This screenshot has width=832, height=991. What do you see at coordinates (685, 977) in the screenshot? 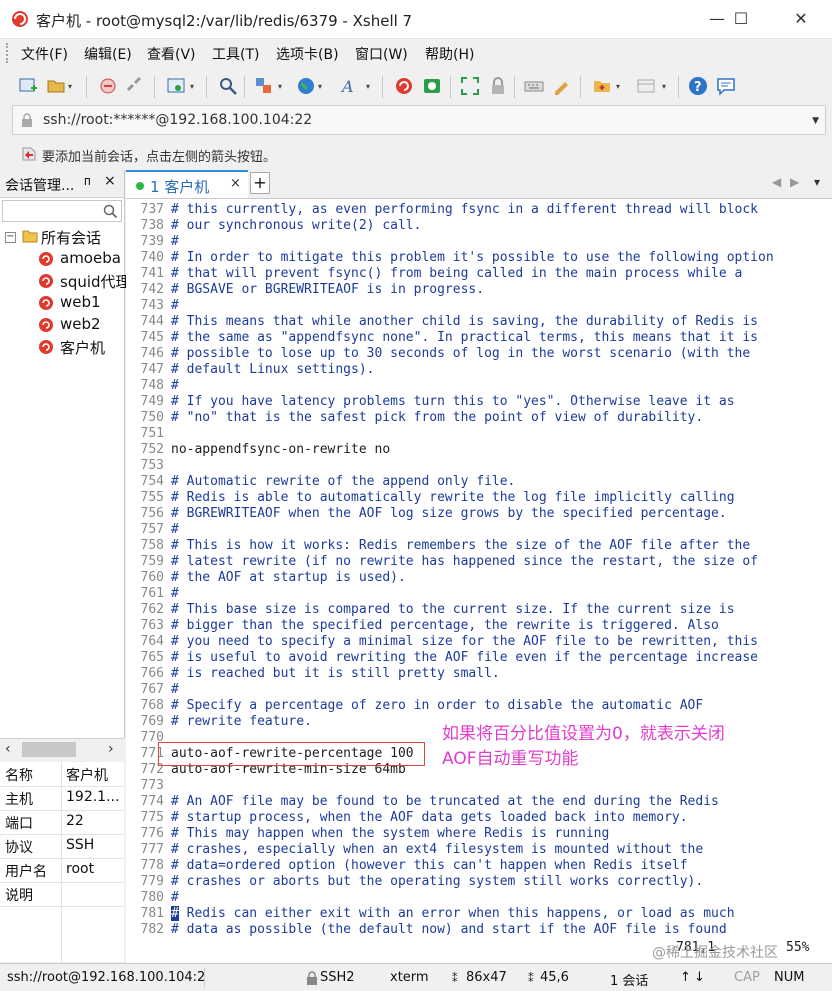
I see `status-sessions-up-icon: ↑` at bounding box center [685, 977].